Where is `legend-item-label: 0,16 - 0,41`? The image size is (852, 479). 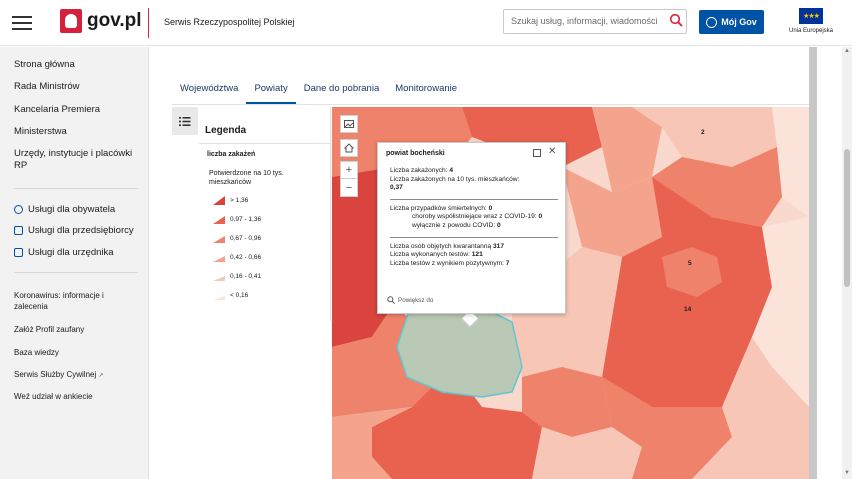 legend-item-label: 0,16 - 0,41 is located at coordinates (246, 276).